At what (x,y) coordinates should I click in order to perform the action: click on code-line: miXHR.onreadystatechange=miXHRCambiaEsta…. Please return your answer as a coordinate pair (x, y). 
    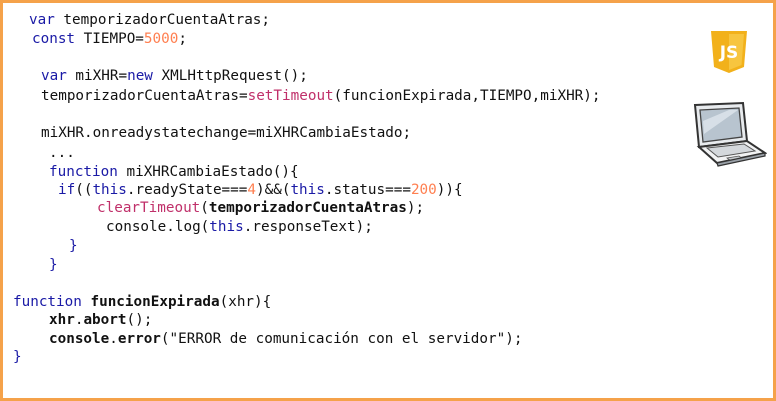
    Looking at the image, I should click on (226, 133).